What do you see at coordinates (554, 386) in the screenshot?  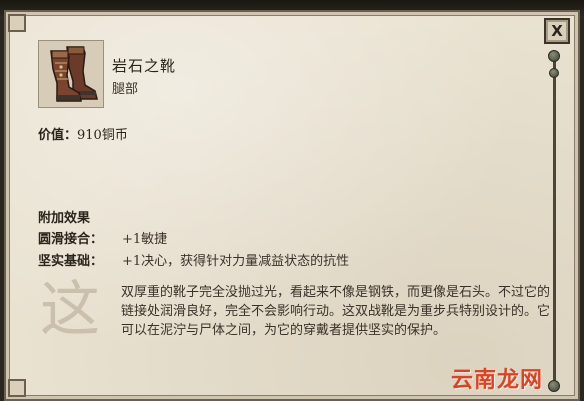 I see `scroll-down-knob` at bounding box center [554, 386].